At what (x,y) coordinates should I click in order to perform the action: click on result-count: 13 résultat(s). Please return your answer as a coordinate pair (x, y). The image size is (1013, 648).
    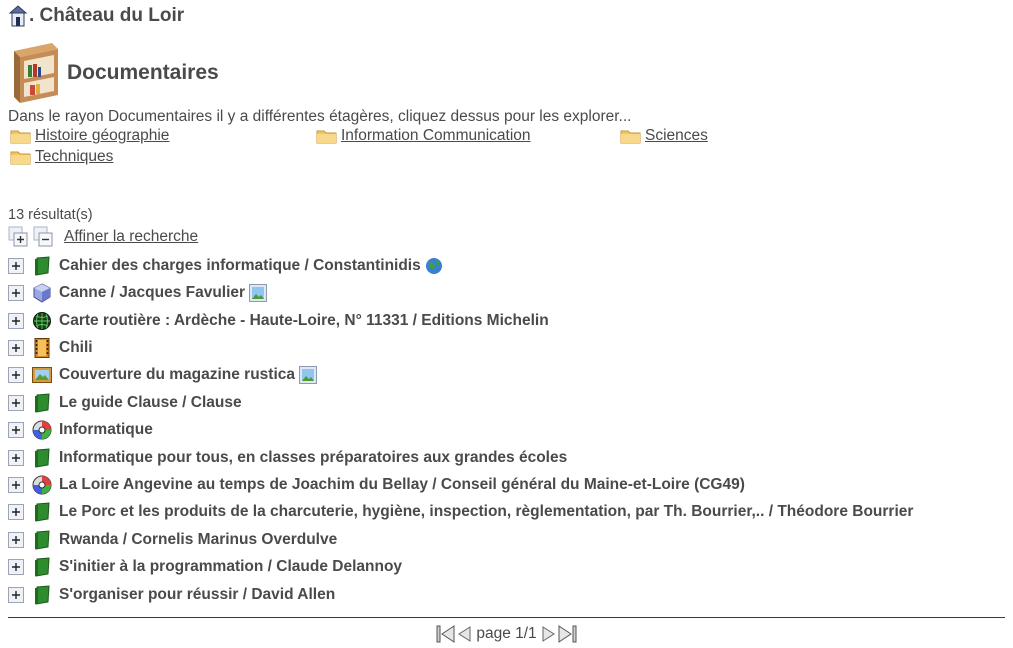
    Looking at the image, I should click on (50, 215).